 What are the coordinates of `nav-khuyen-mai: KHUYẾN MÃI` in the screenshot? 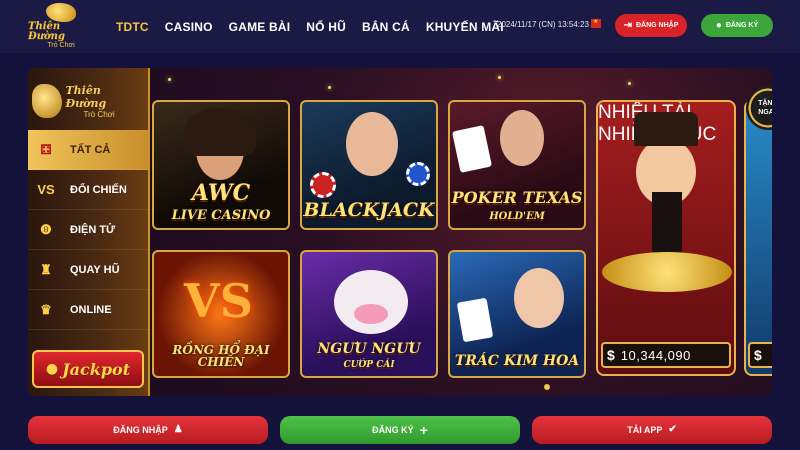 It's located at (465, 27).